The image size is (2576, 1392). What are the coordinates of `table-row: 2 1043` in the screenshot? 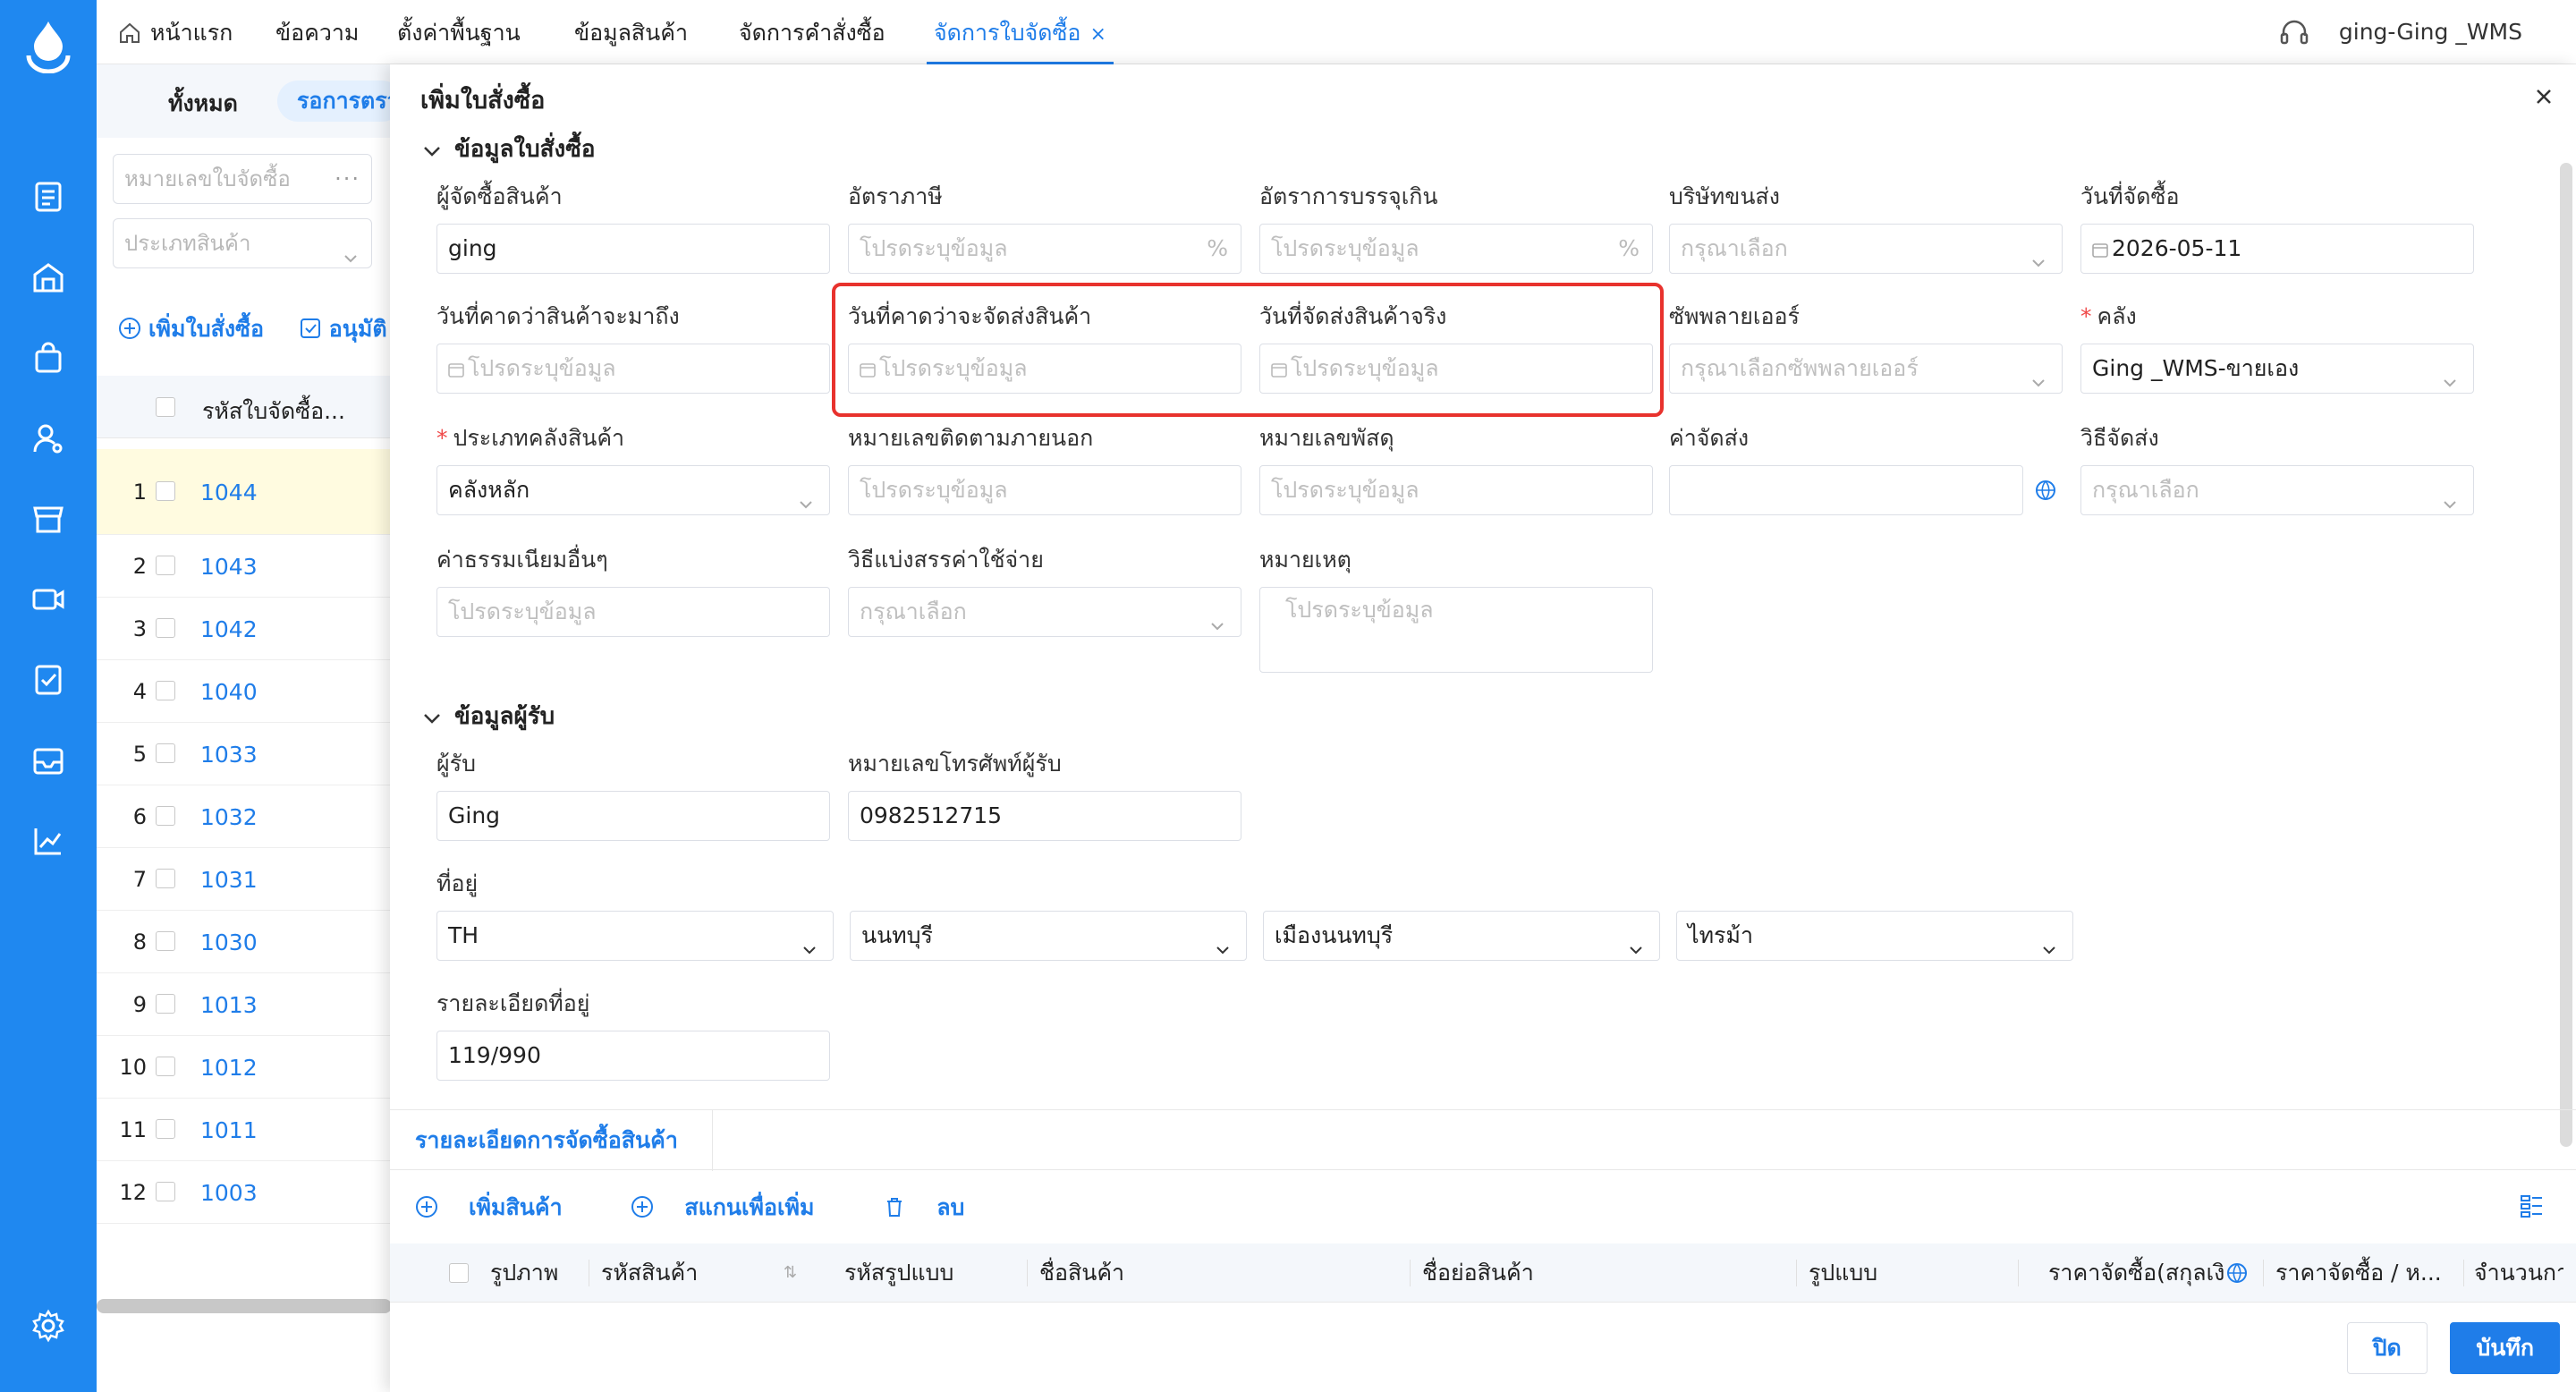 It's located at (244, 566).